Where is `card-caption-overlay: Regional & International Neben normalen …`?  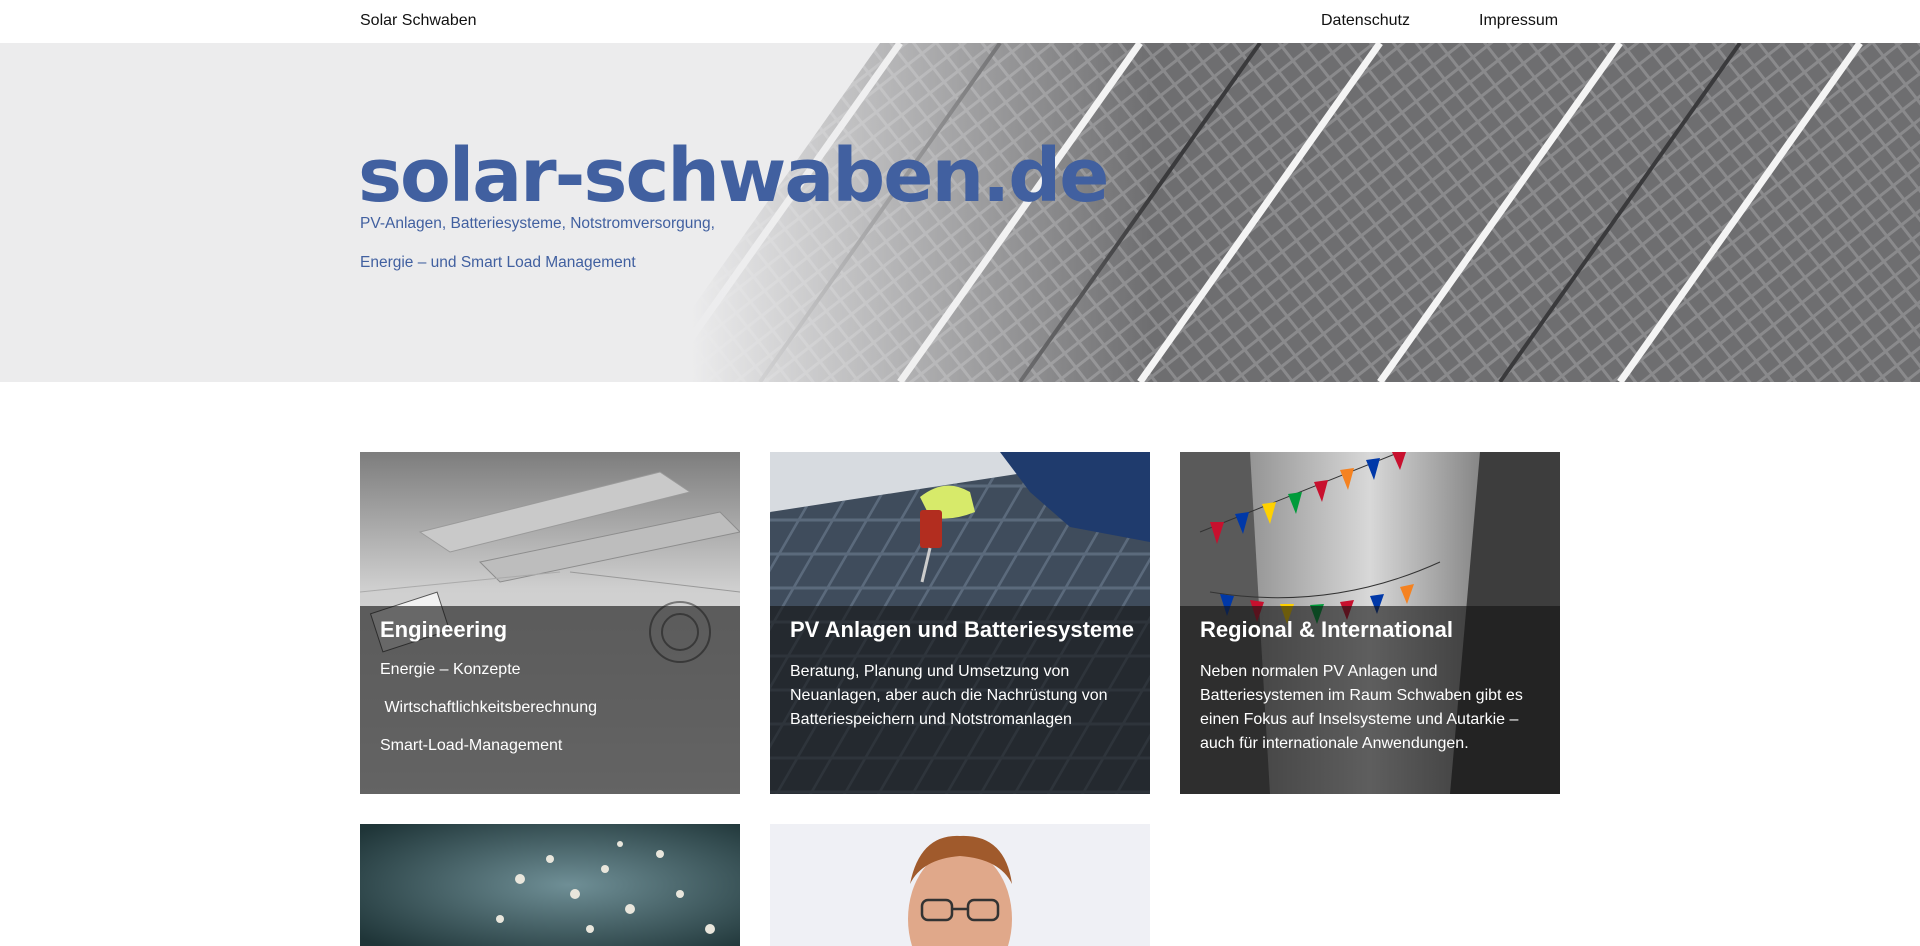
card-caption-overlay: Regional & International Neben normalen … is located at coordinates (1370, 700).